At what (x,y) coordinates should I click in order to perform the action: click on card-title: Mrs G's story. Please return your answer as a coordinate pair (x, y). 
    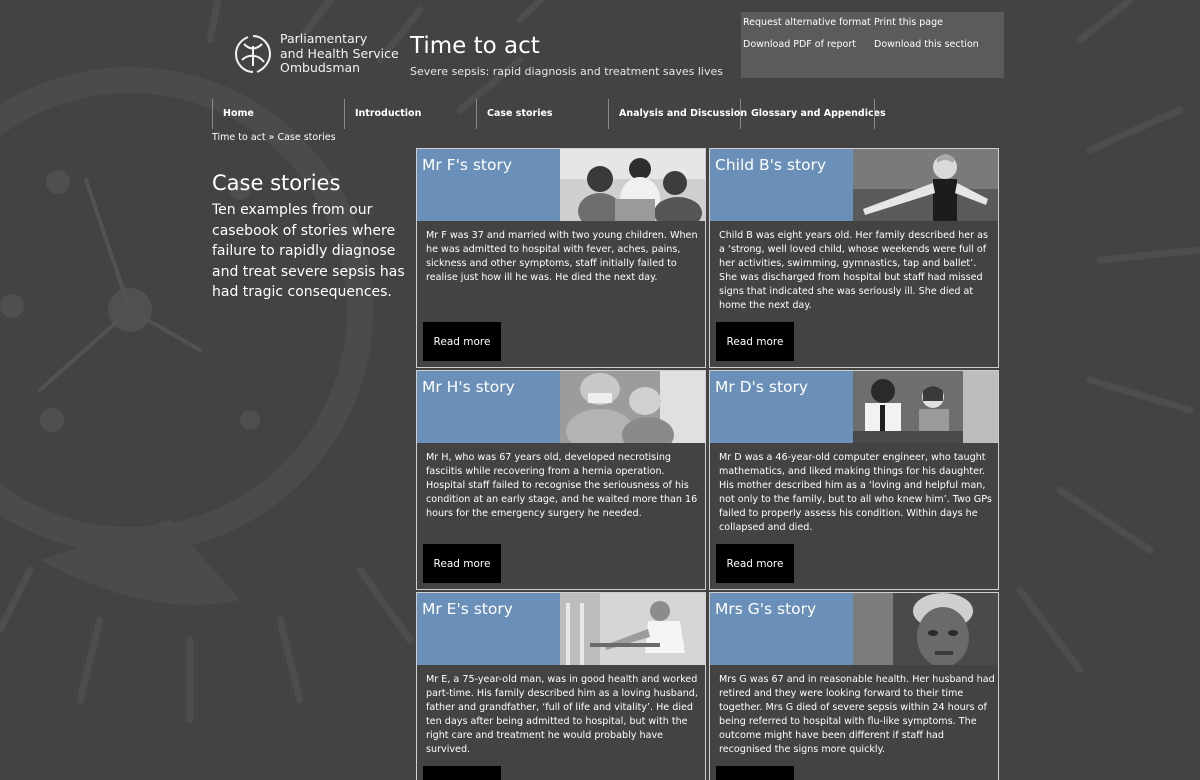
    Looking at the image, I should click on (765, 609).